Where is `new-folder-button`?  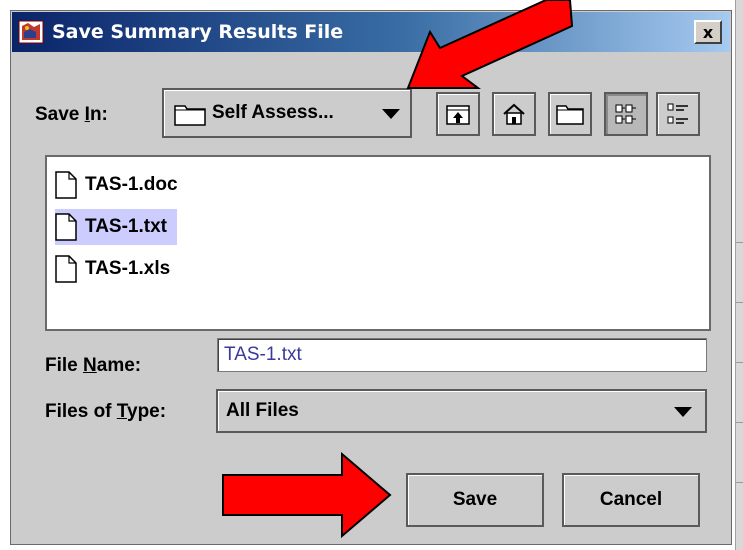 new-folder-button is located at coordinates (570, 114).